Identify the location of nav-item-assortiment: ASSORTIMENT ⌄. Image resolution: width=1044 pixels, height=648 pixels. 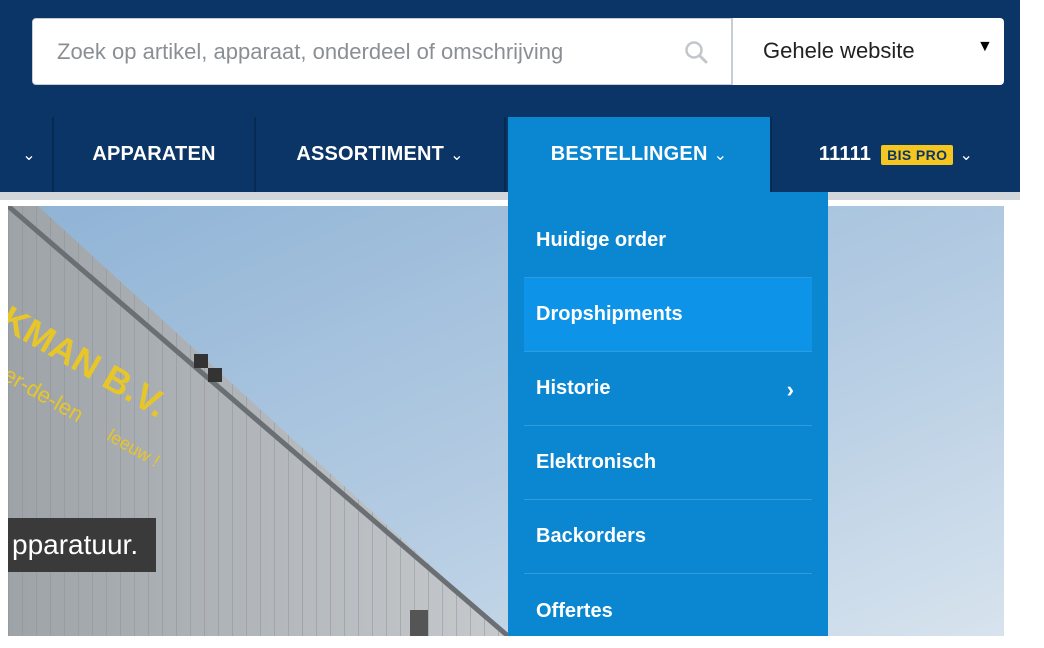
(381, 154).